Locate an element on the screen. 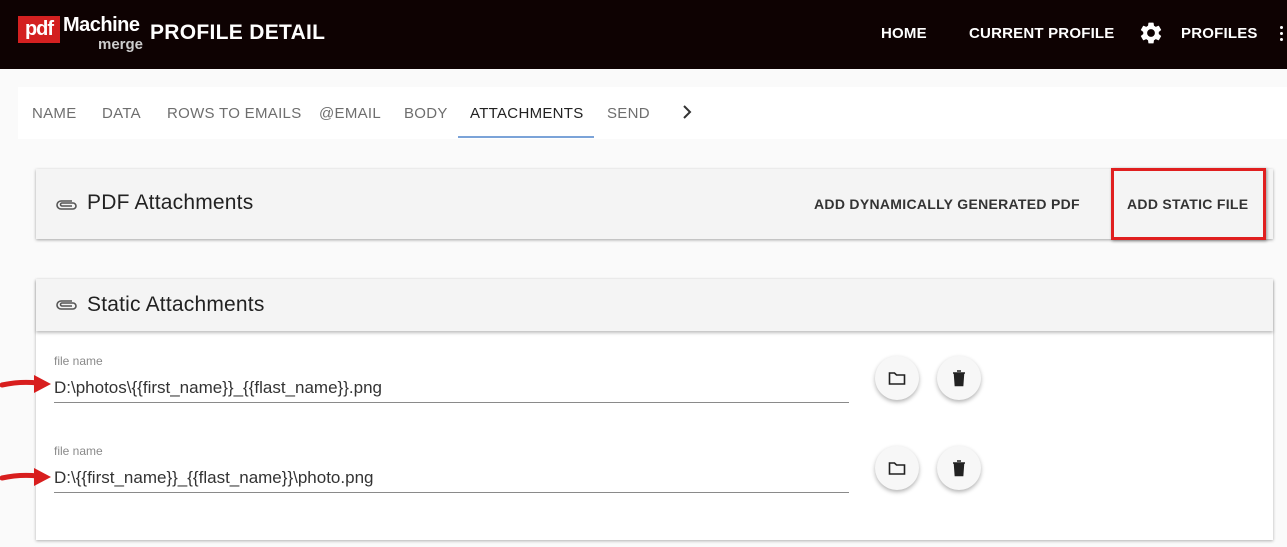 The height and width of the screenshot is (547, 1287). highlight-annotation is located at coordinates (1188, 204).